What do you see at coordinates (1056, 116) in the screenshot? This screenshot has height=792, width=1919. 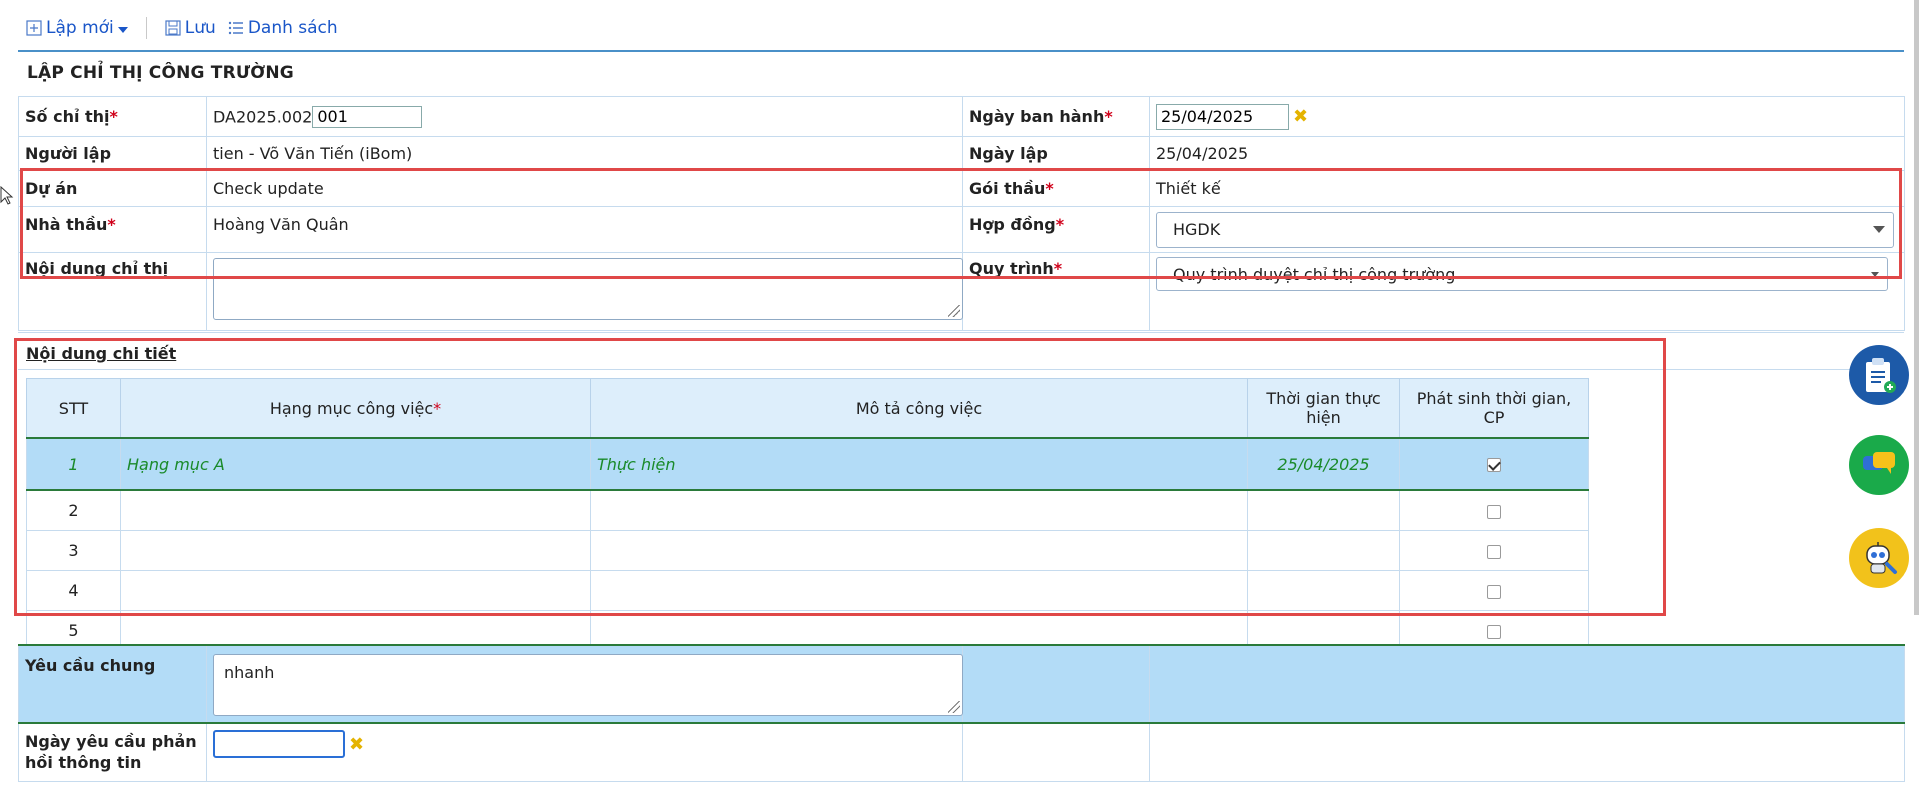 I see `ngay-ban-hanh-label: Ngày ban hành*` at bounding box center [1056, 116].